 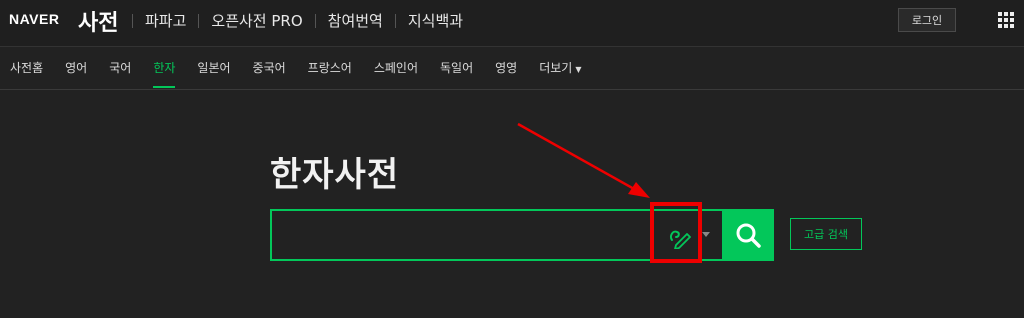 I want to click on annotation-highlight-box, so click(x=676, y=232).